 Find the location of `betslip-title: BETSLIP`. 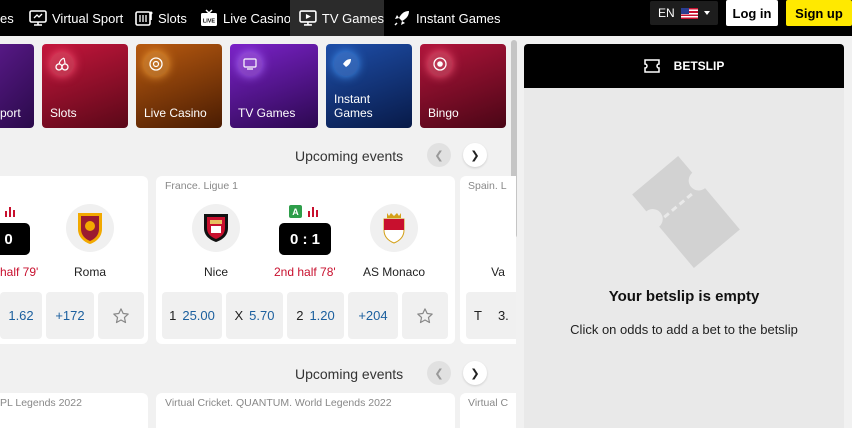

betslip-title: BETSLIP is located at coordinates (699, 66).